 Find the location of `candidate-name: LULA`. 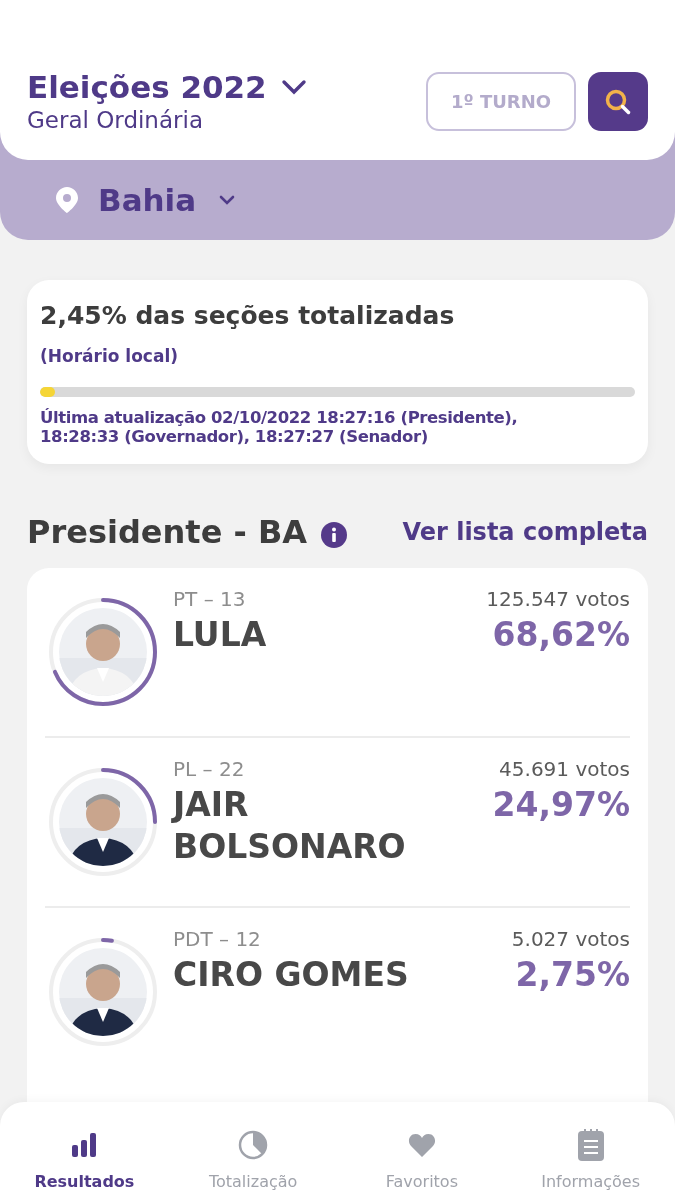

candidate-name: LULA is located at coordinates (220, 634).